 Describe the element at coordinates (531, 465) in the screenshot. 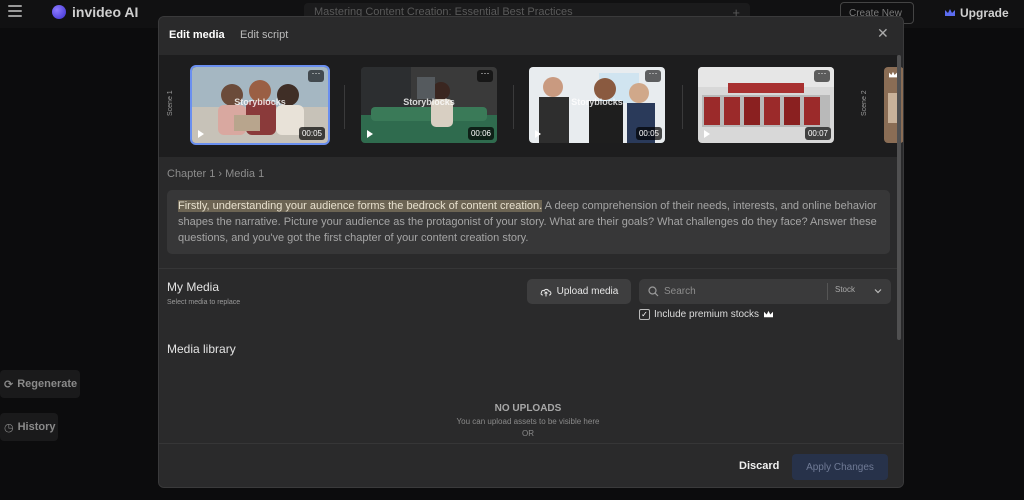

I see `modal-footer: Discard Apply Changes` at that location.